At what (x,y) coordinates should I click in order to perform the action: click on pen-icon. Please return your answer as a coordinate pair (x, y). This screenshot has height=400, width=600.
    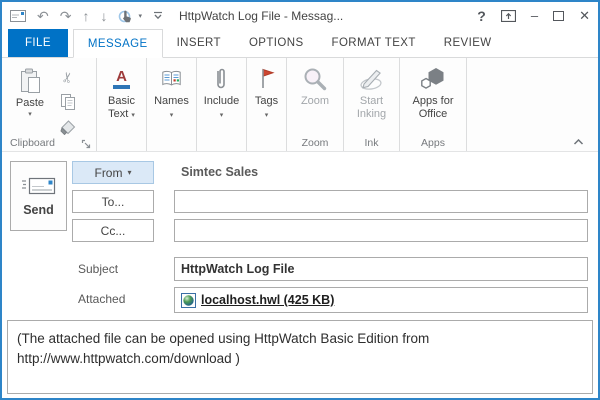
    Looking at the image, I should click on (372, 79).